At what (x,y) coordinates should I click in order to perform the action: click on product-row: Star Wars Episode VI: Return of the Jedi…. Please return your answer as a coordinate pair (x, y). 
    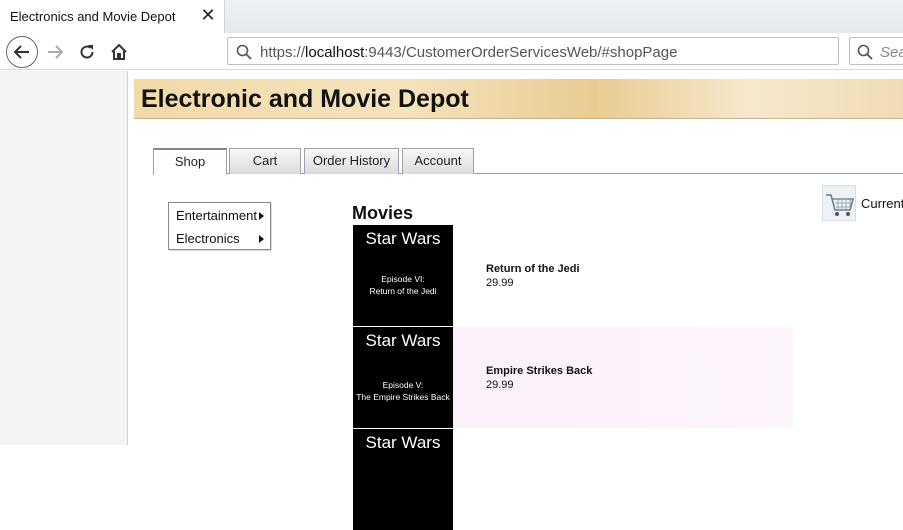
    Looking at the image, I should click on (573, 275).